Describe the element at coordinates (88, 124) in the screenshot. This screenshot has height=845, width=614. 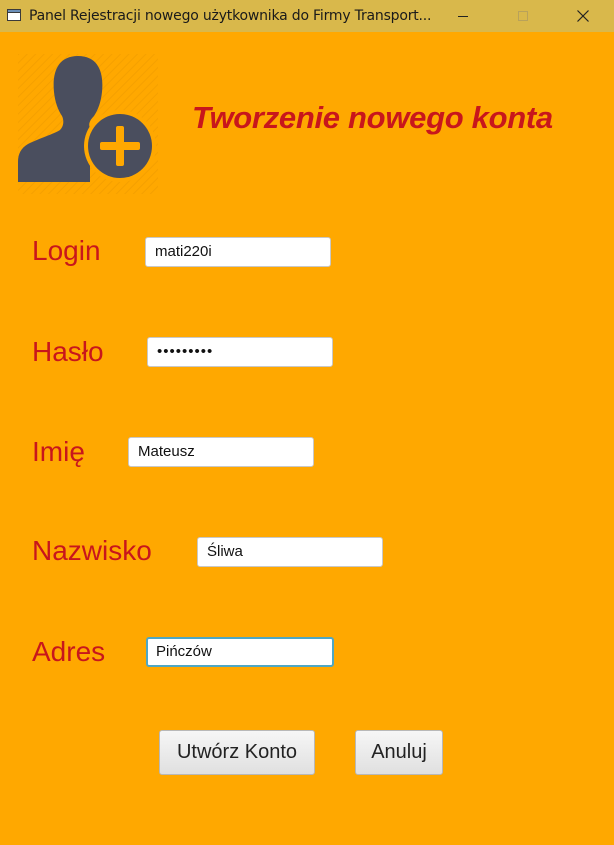
I see `add-user-icon` at that location.